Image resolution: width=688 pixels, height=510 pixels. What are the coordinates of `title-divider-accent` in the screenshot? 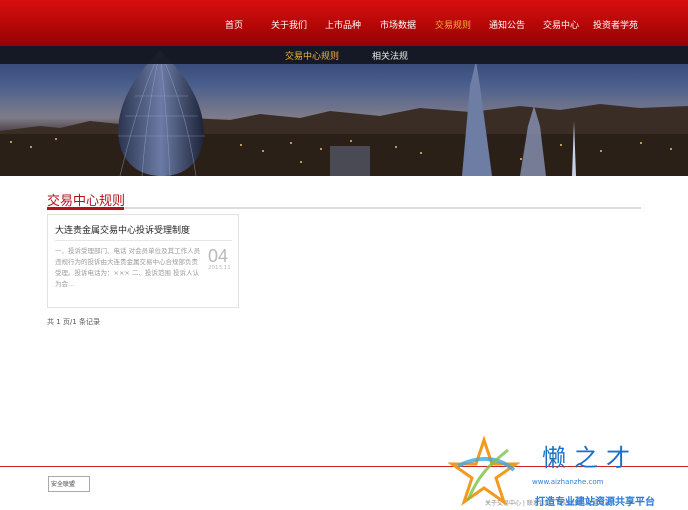 It's located at (85, 208).